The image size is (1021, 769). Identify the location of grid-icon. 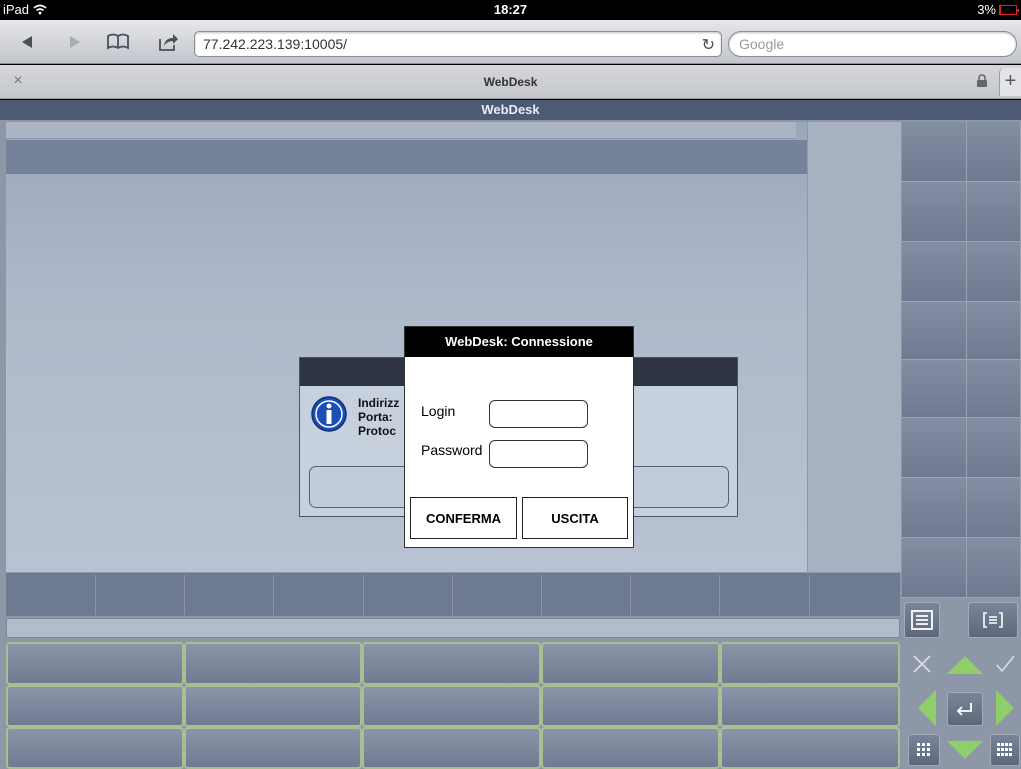
(923, 749).